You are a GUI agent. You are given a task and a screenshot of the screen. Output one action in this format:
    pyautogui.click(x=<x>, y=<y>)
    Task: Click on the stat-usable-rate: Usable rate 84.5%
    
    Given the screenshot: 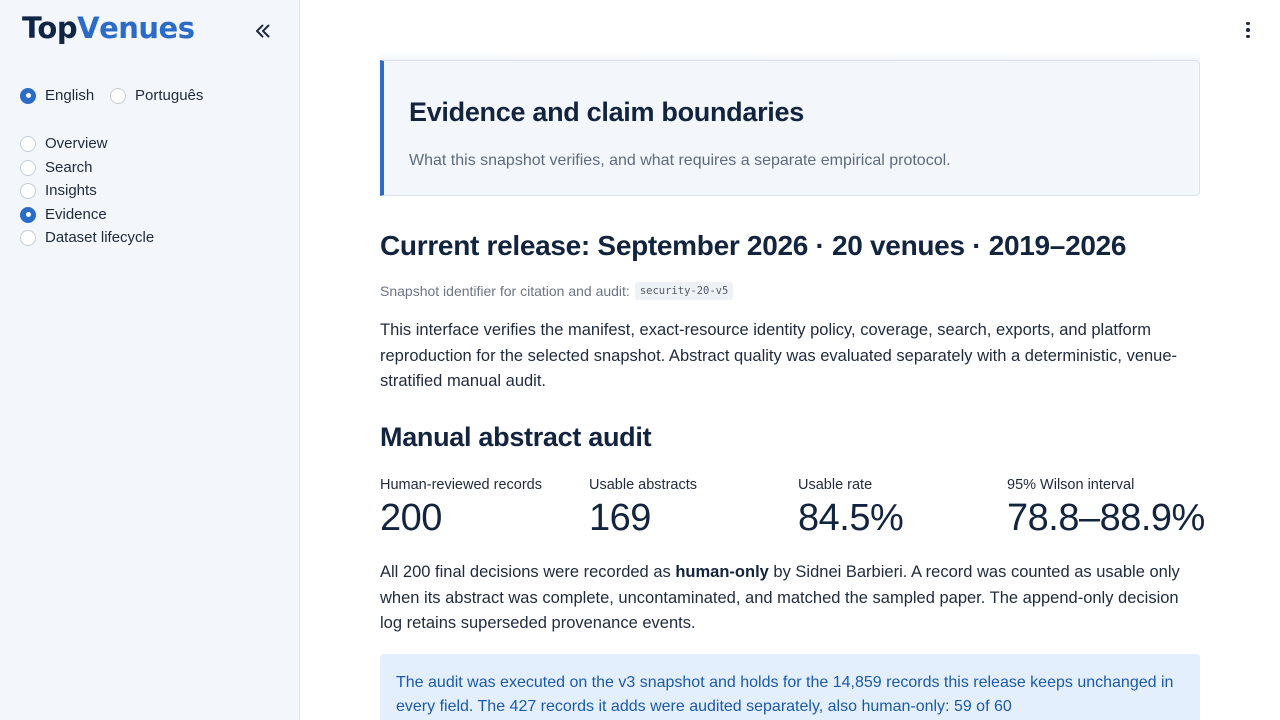 What is the action you would take?
    pyautogui.click(x=900, y=508)
    